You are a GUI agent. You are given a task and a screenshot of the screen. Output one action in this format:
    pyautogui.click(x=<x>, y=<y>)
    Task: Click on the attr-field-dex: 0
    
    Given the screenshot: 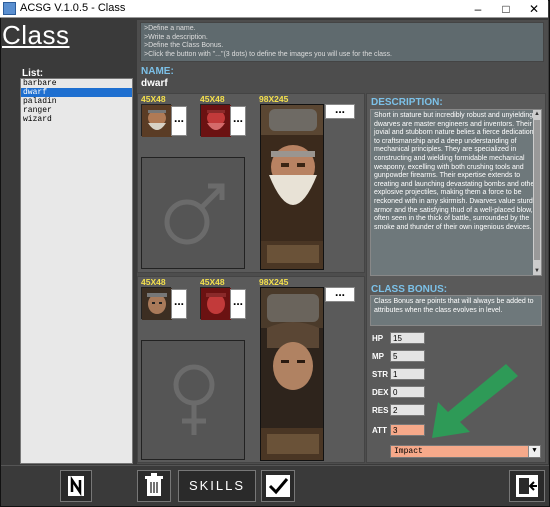 What is the action you would take?
    pyautogui.click(x=407, y=392)
    